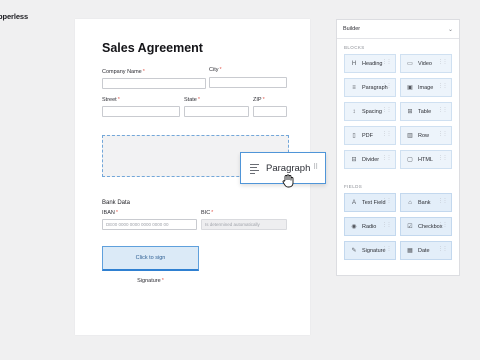 This screenshot has width=480, height=360. Describe the element at coordinates (354, 64) in the screenshot. I see `heading-icon: H` at that location.